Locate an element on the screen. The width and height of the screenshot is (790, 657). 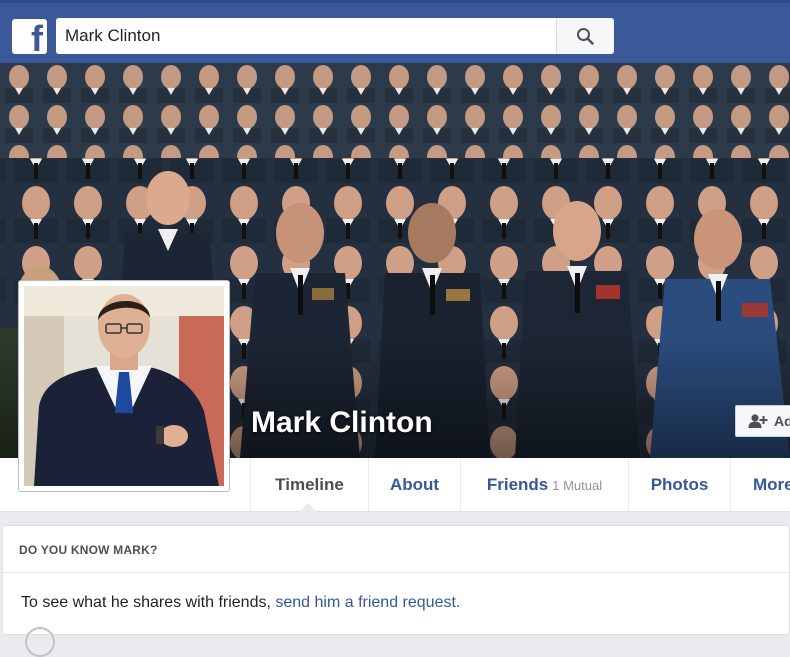
tab-friends-label: Friends is located at coordinates (517, 484).